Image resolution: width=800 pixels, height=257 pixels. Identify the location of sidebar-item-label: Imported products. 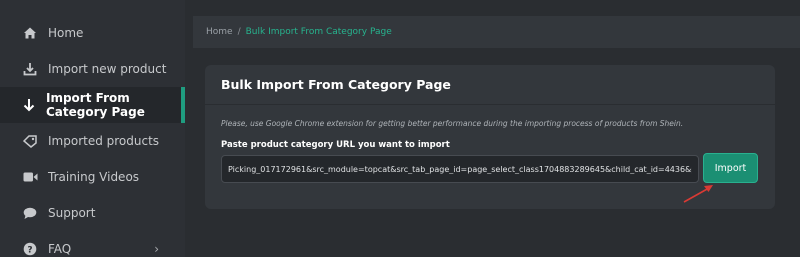
(104, 141).